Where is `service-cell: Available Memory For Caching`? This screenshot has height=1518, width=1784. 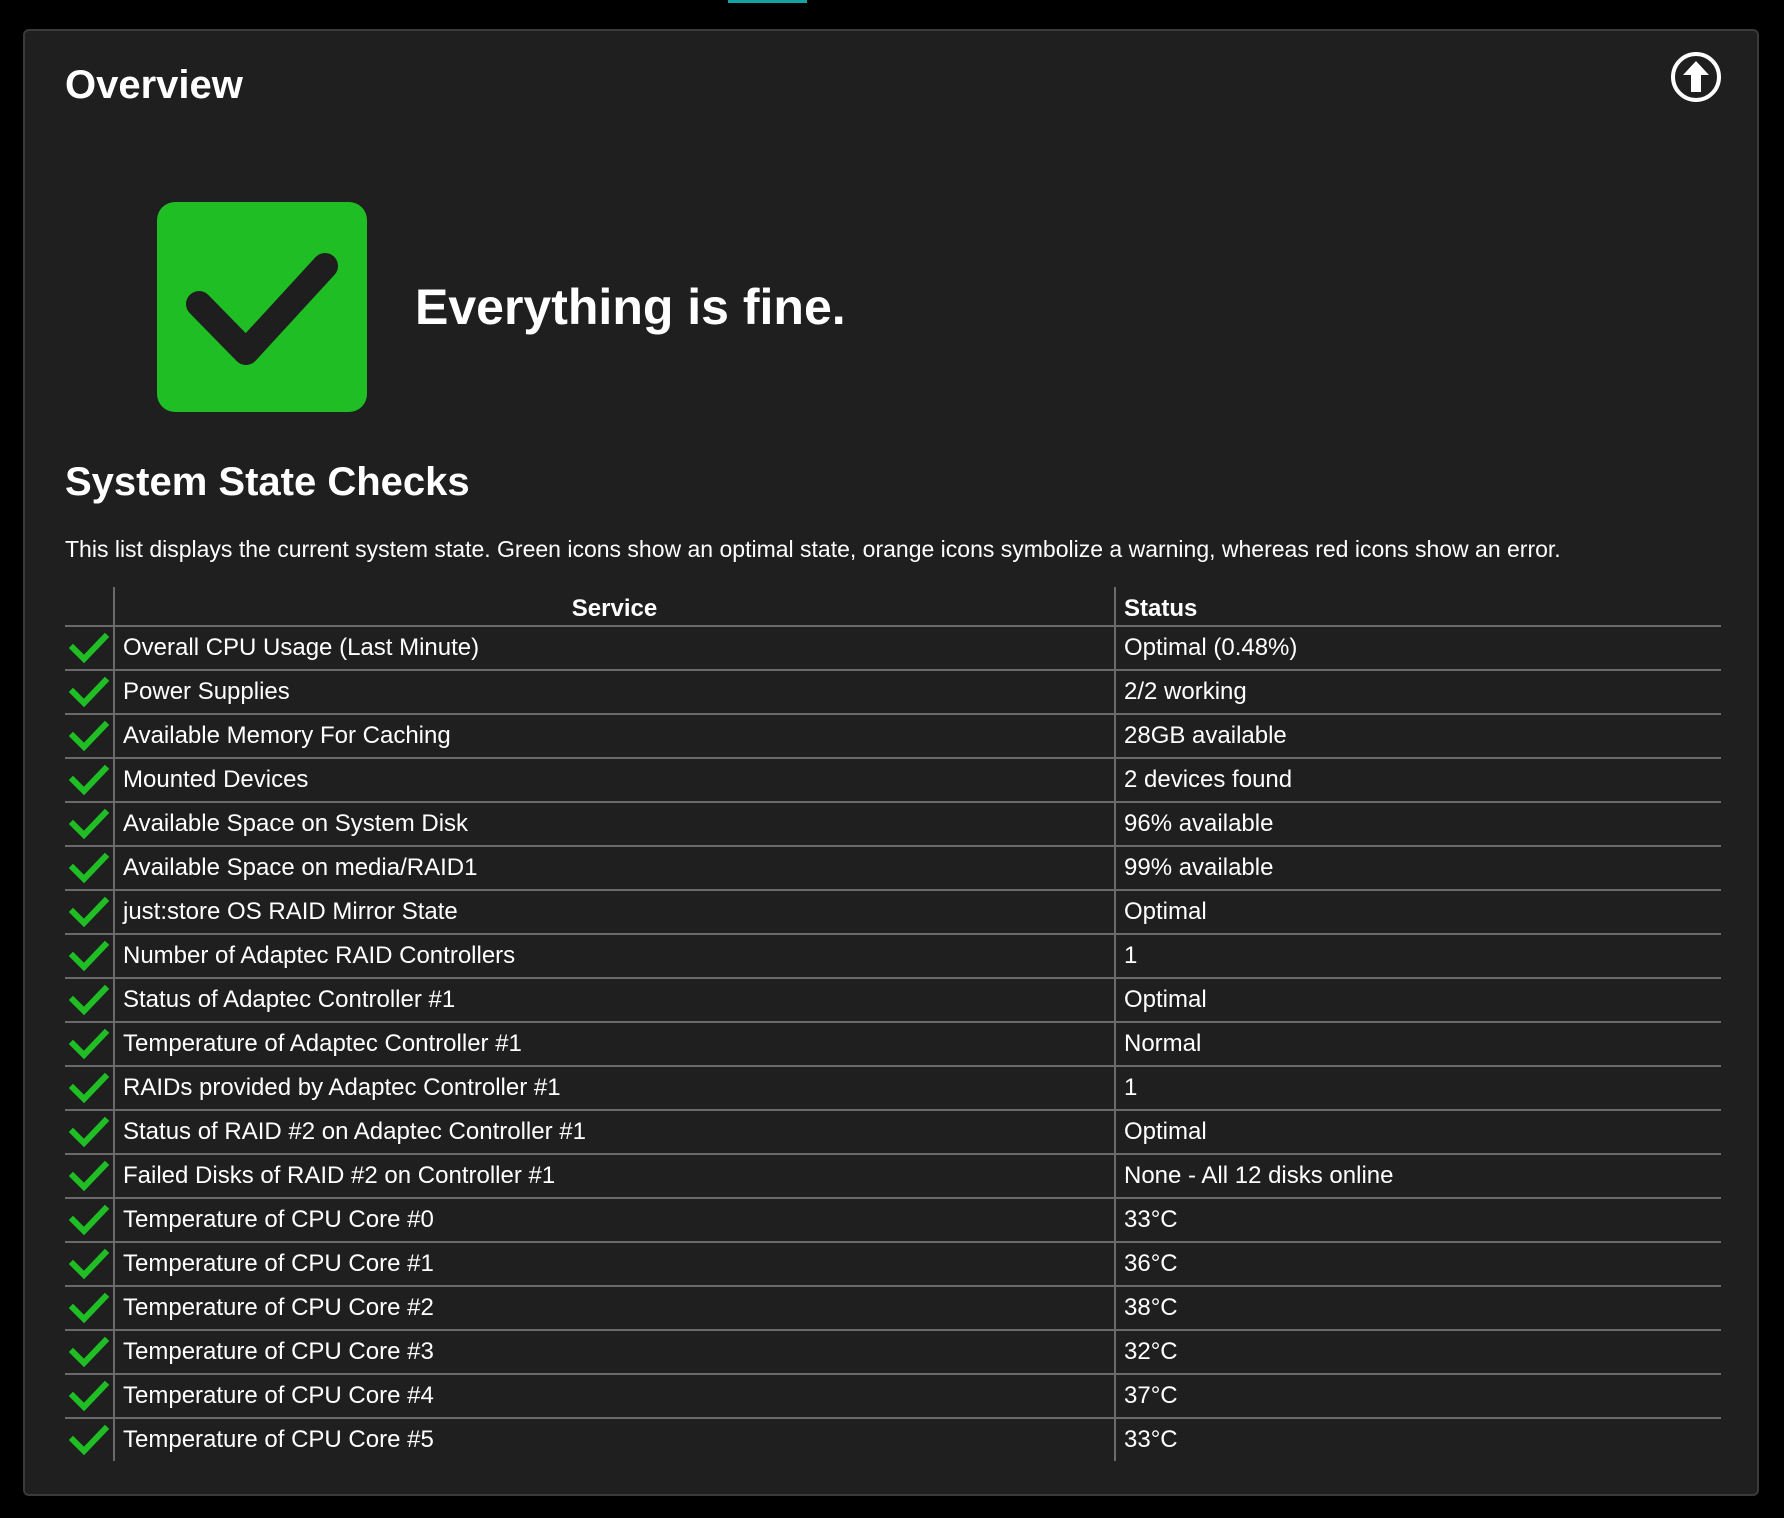 service-cell: Available Memory For Caching is located at coordinates (614, 736).